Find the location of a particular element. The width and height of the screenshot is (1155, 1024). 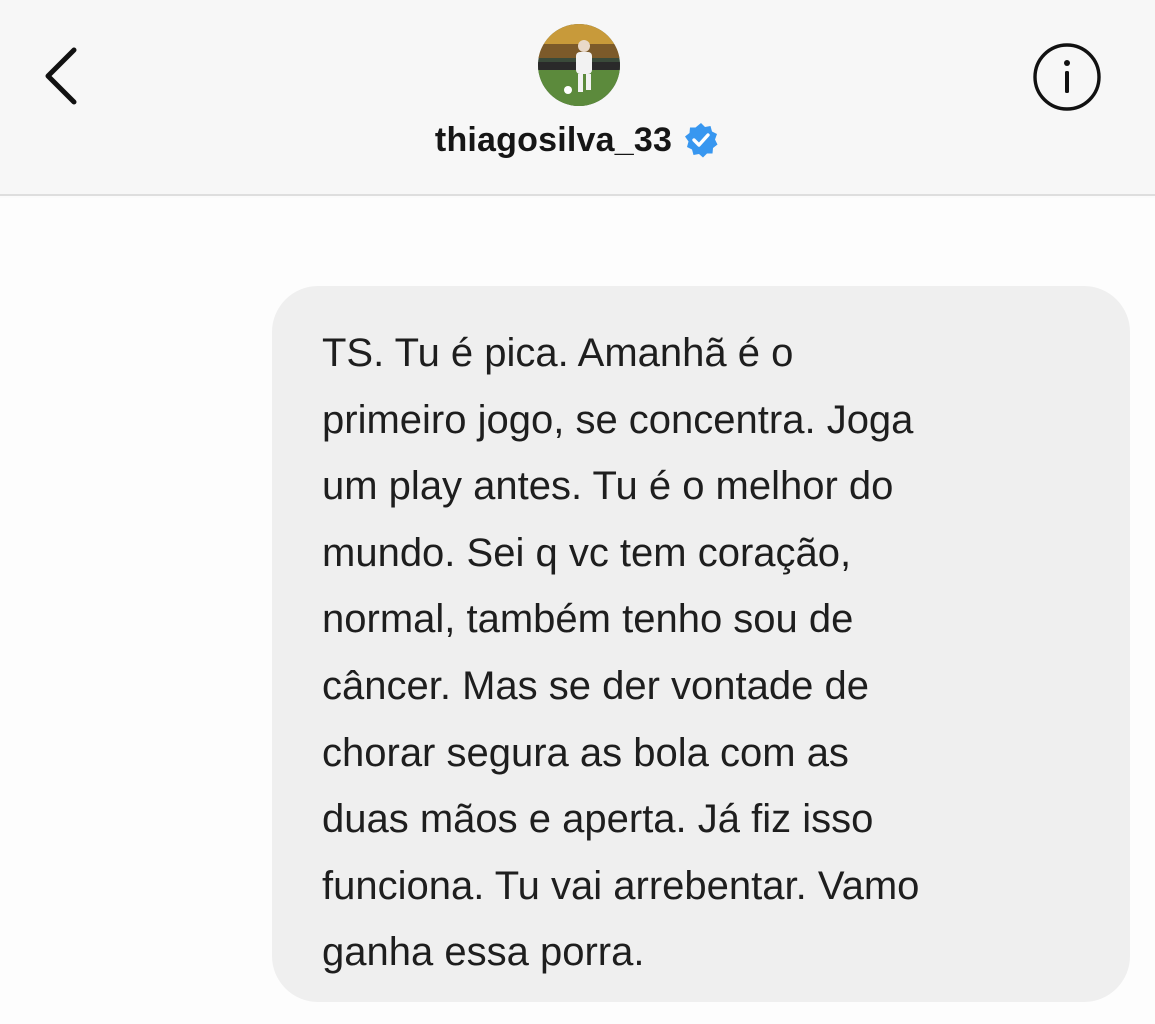

verified-badge-icon is located at coordinates (701, 140).